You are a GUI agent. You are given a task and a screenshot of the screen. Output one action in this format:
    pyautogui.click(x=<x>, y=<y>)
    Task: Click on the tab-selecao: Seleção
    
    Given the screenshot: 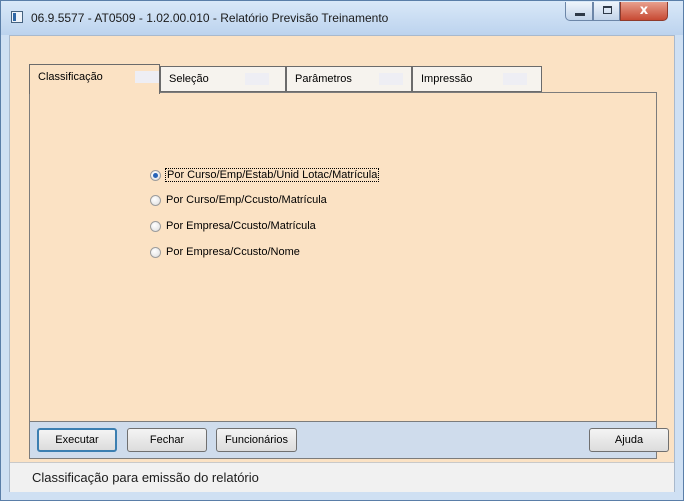 What is the action you would take?
    pyautogui.click(x=223, y=79)
    